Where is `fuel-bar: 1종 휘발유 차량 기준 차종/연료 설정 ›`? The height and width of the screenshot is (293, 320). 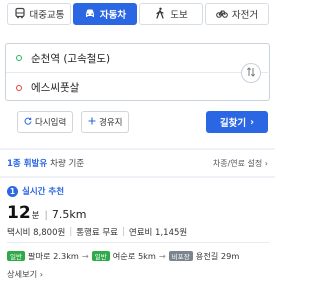 fuel-bar: 1종 휘발유 차량 기준 차종/연료 설정 › is located at coordinates (137, 163).